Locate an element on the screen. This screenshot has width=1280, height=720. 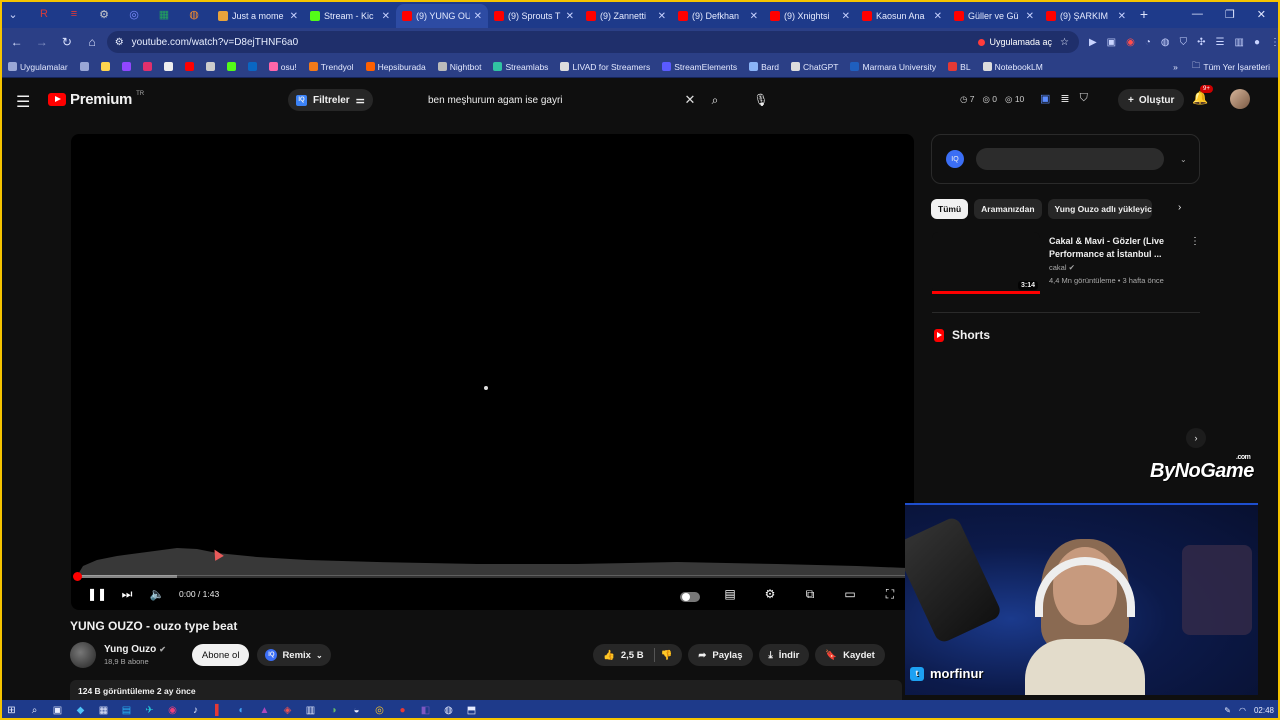
pinned-tab-4: ◎ is located at coordinates (134, 14).